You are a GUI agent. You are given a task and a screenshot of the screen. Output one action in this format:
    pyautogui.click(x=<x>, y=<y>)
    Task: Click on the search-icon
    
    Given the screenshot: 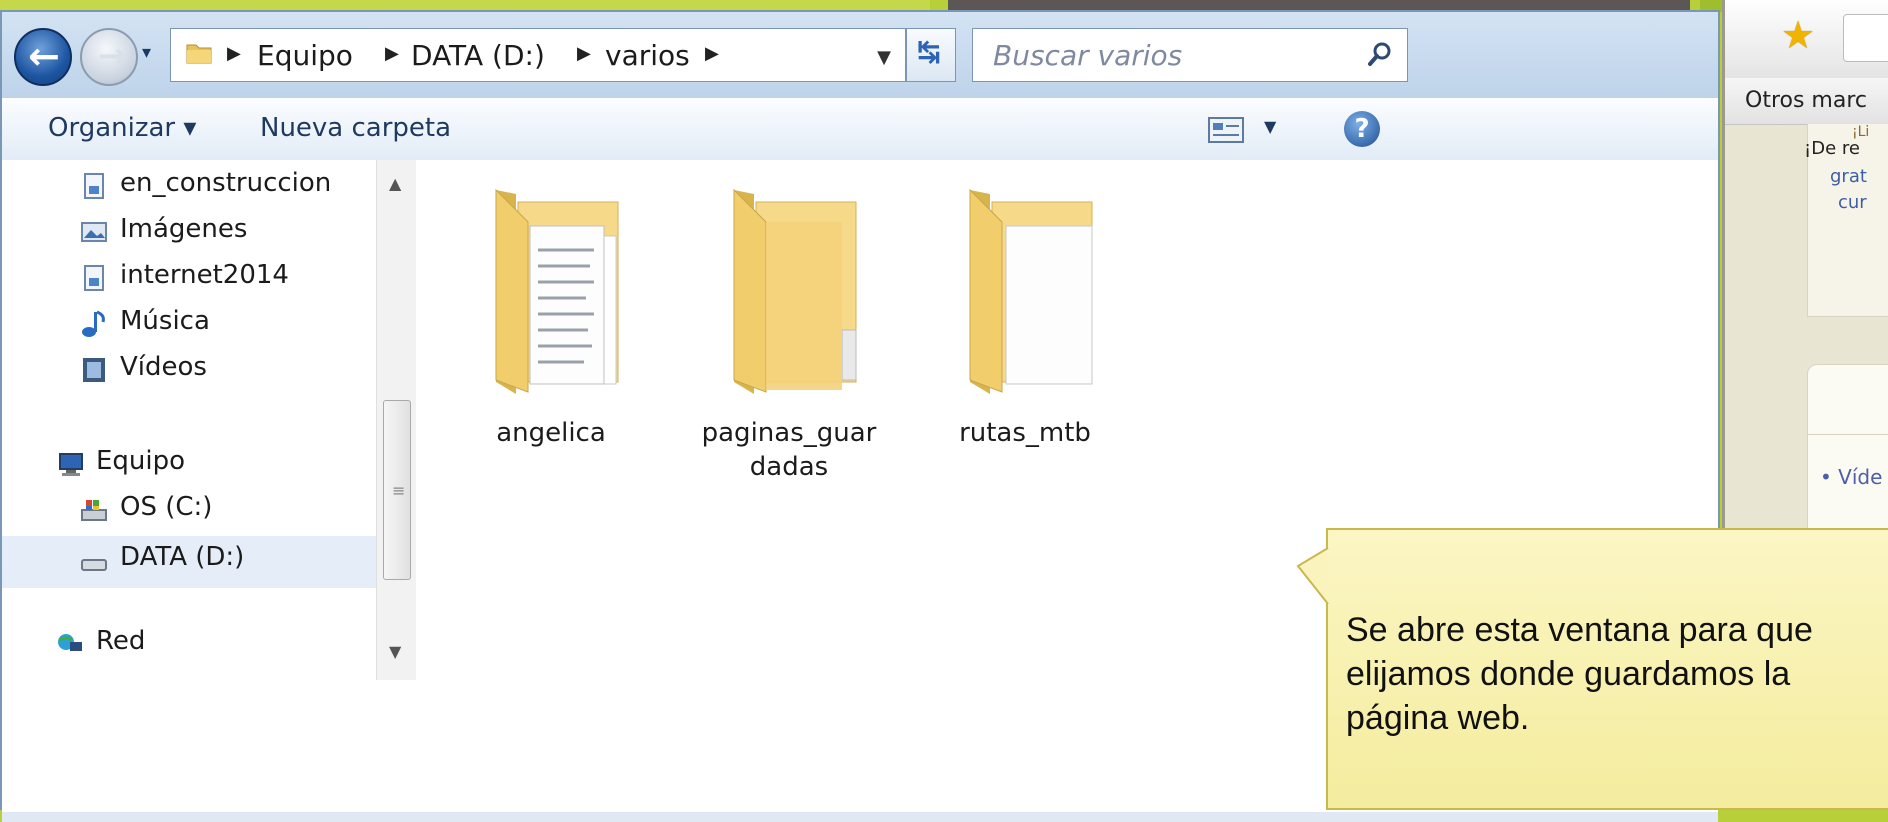 What is the action you would take?
    pyautogui.click(x=1380, y=54)
    